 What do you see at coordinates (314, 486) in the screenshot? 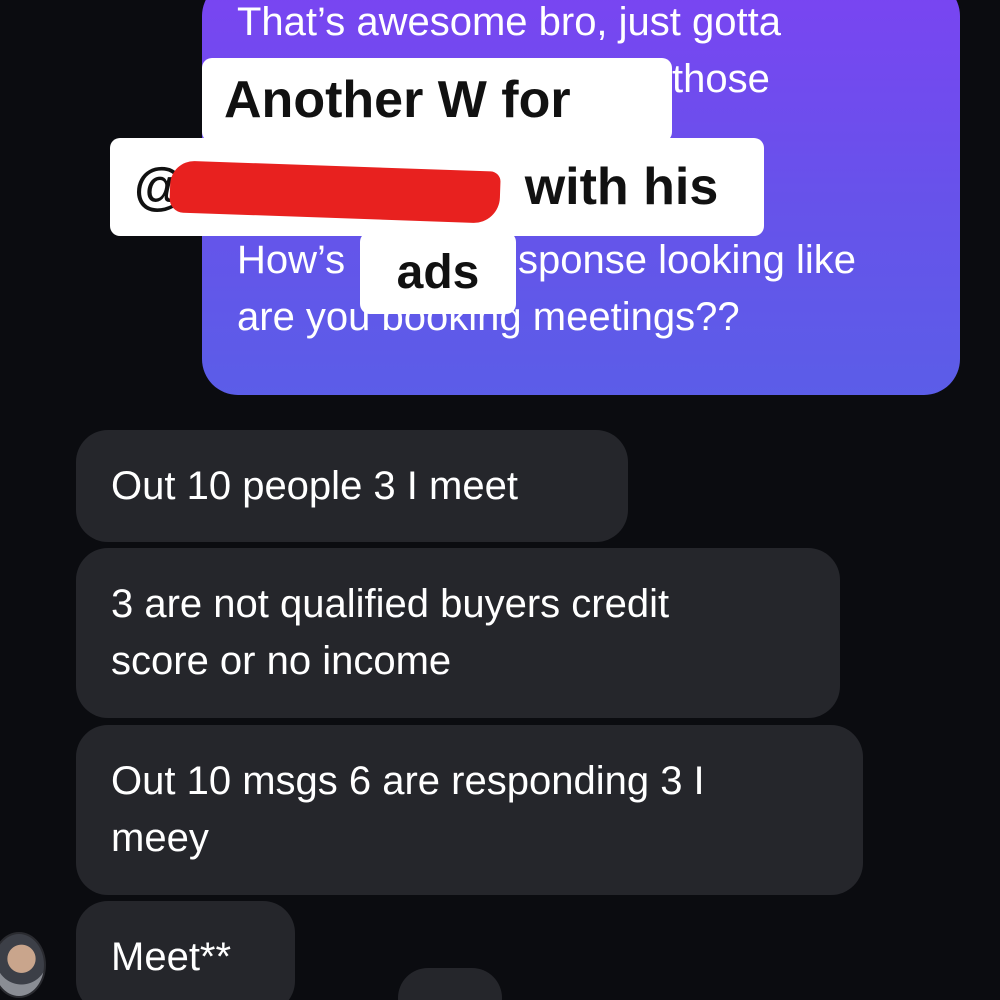
I see `received-message-text: Out 10 people 3 I meet` at bounding box center [314, 486].